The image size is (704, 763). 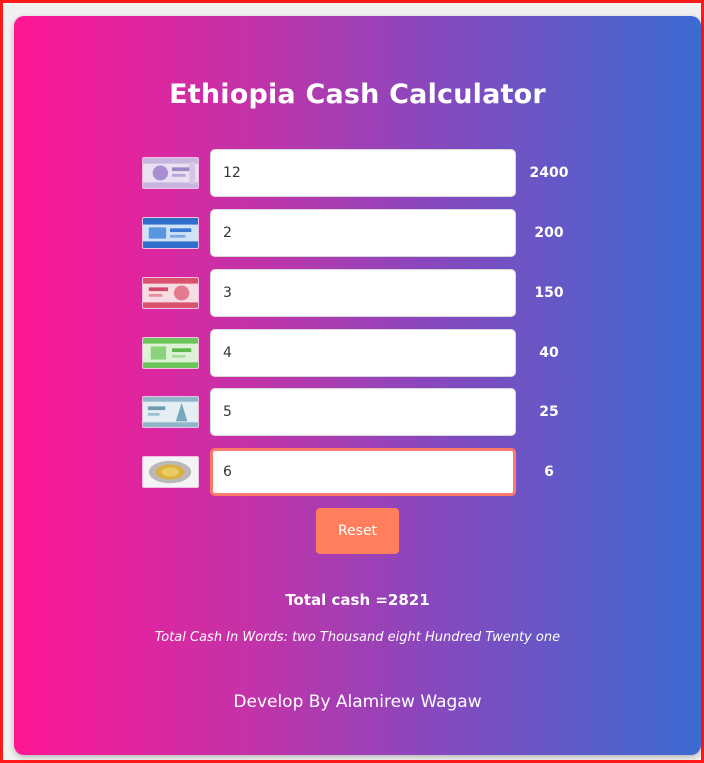 I want to click on birr-200-note-icon, so click(x=170, y=173).